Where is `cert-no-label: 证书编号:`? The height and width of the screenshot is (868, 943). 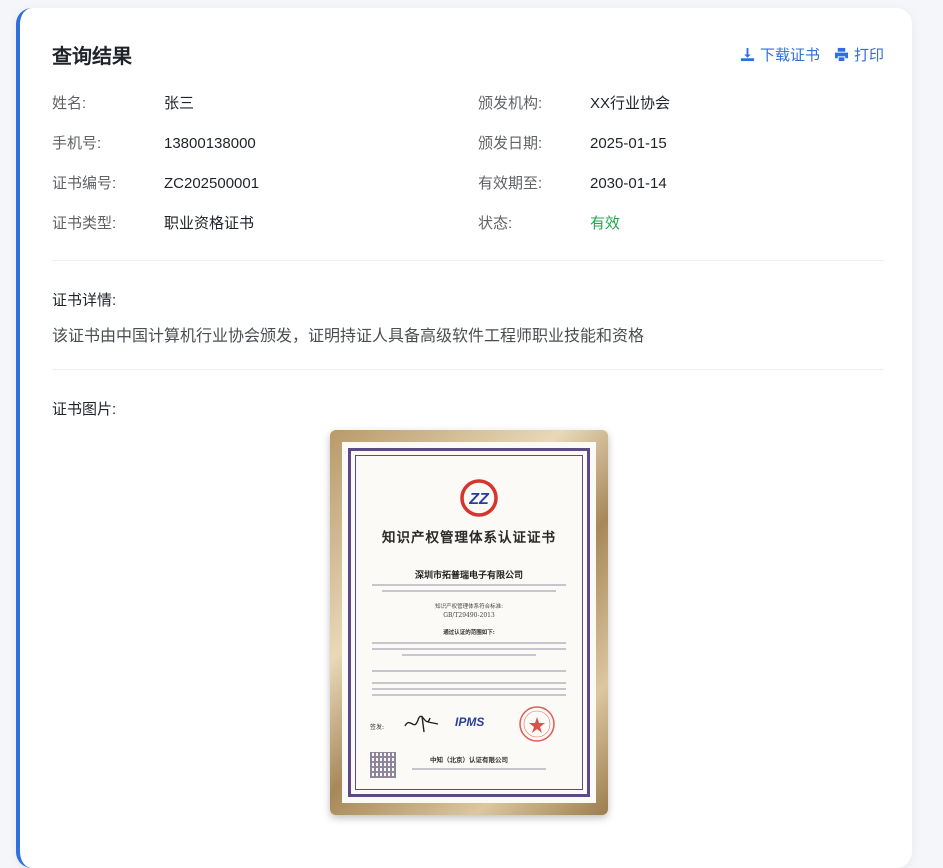
cert-no-label: 证书编号: is located at coordinates (84, 183).